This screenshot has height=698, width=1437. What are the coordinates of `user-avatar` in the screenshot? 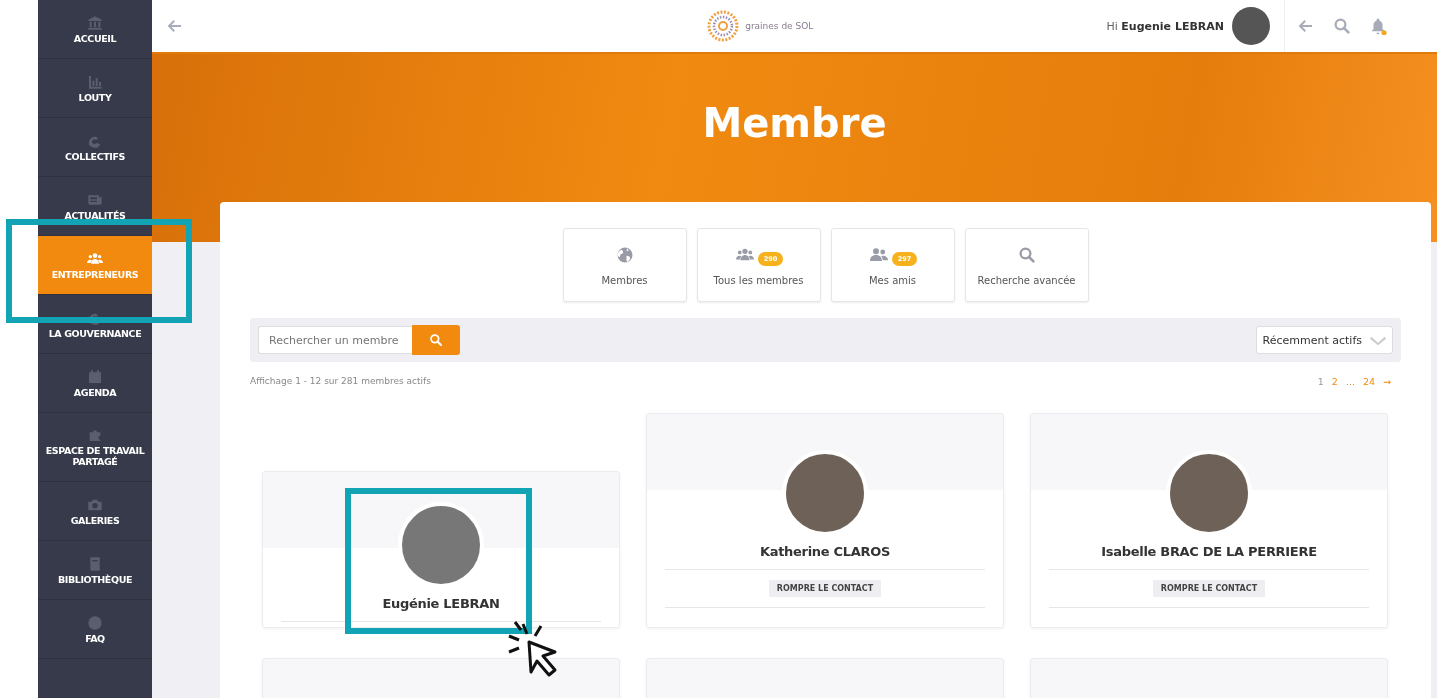 It's located at (1251, 26).